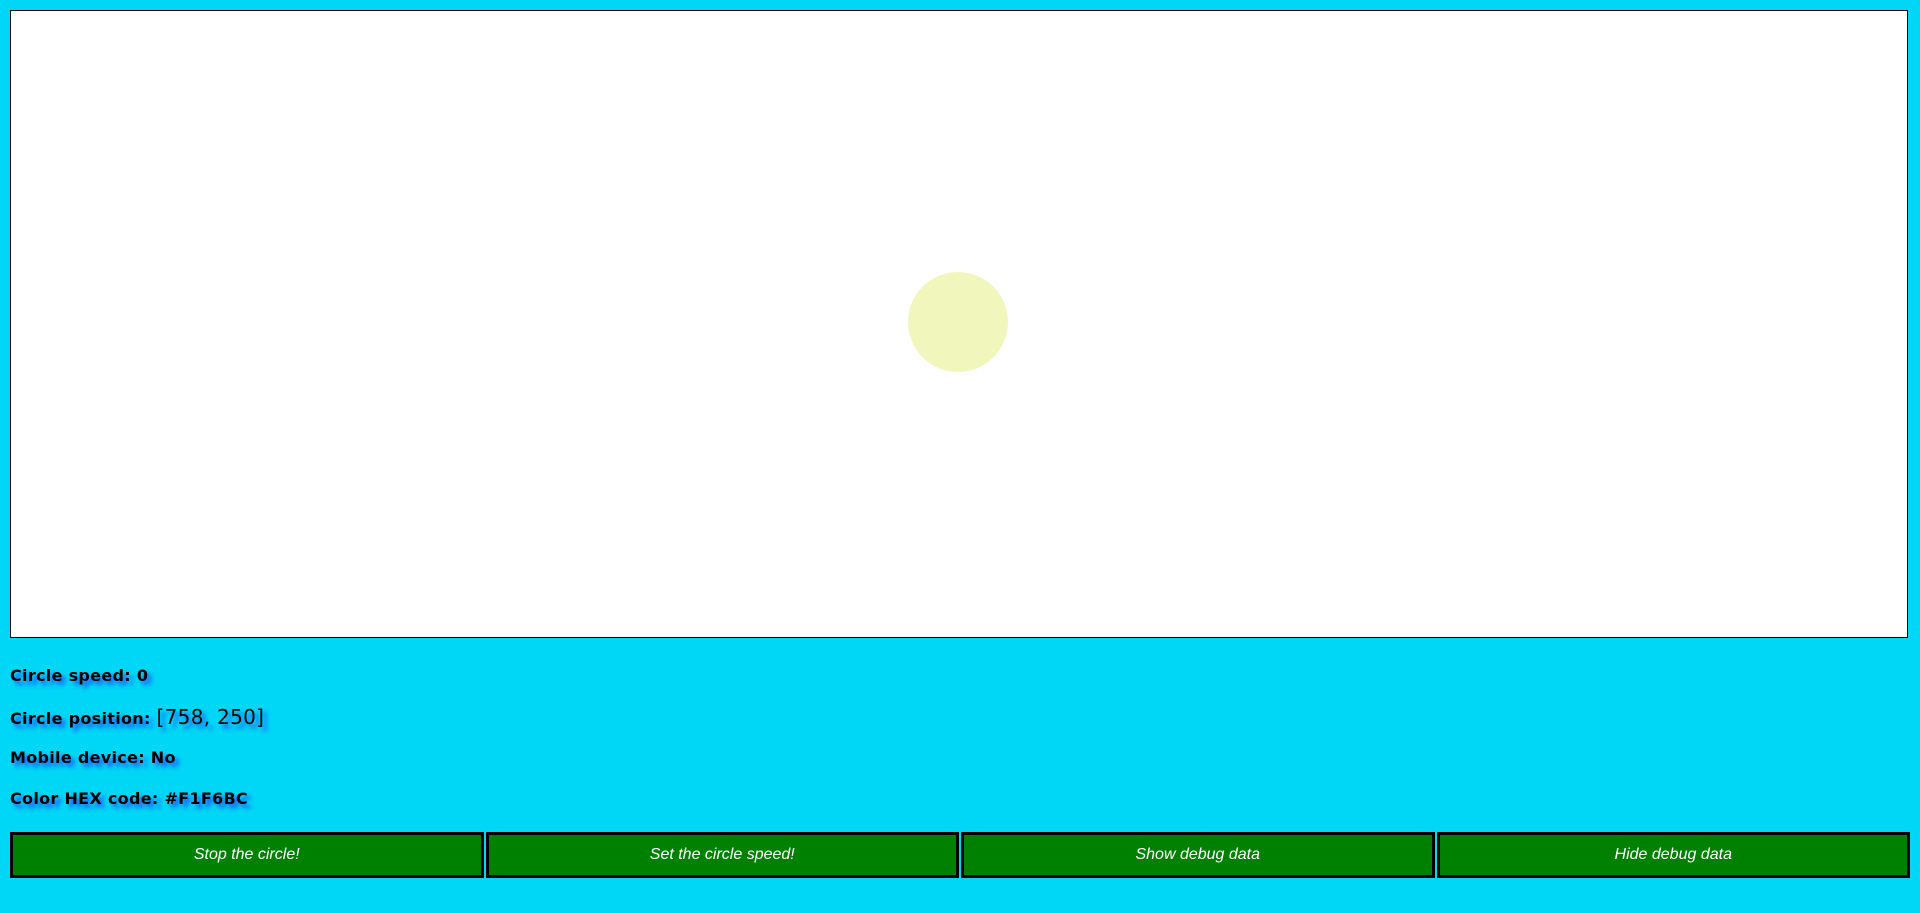 This screenshot has width=1920, height=913. What do you see at coordinates (80, 757) in the screenshot?
I see `mobile-device-label: Mobile device:` at bounding box center [80, 757].